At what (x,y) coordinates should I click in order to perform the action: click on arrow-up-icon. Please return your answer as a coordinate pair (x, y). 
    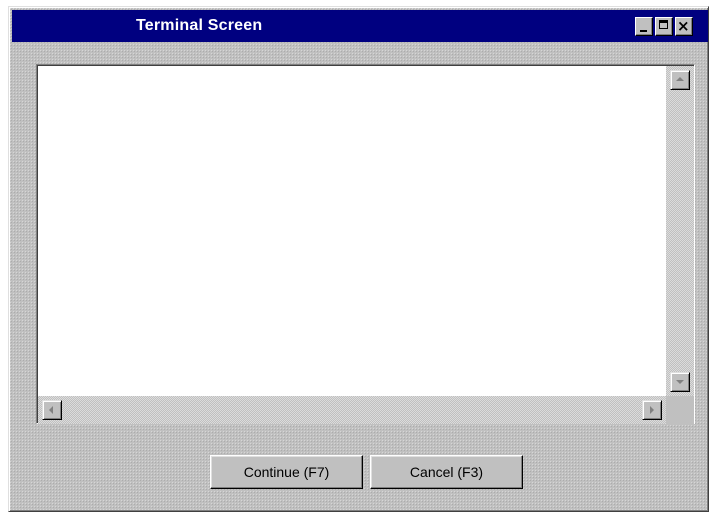
    Looking at the image, I should click on (680, 79).